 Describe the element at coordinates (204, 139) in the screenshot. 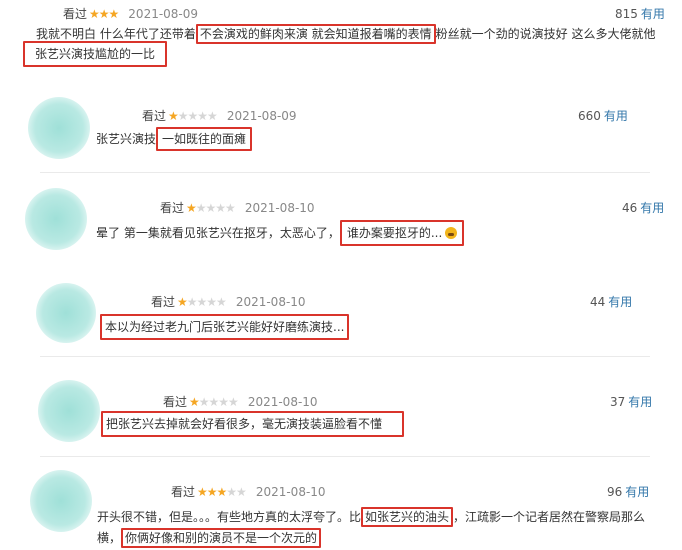

I see `highlight-box: 一如既往的面瘫` at that location.